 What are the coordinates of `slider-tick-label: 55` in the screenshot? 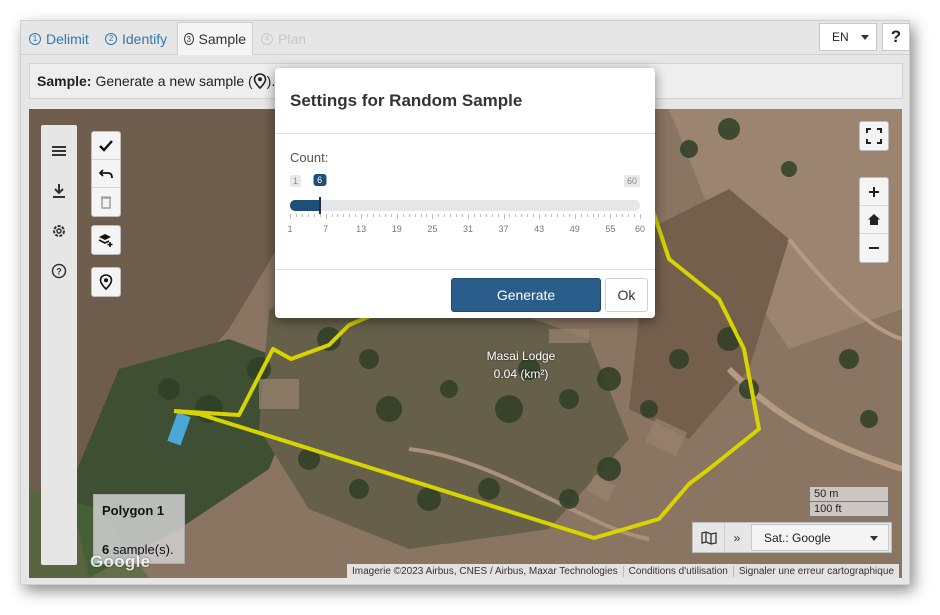 It's located at (610, 229).